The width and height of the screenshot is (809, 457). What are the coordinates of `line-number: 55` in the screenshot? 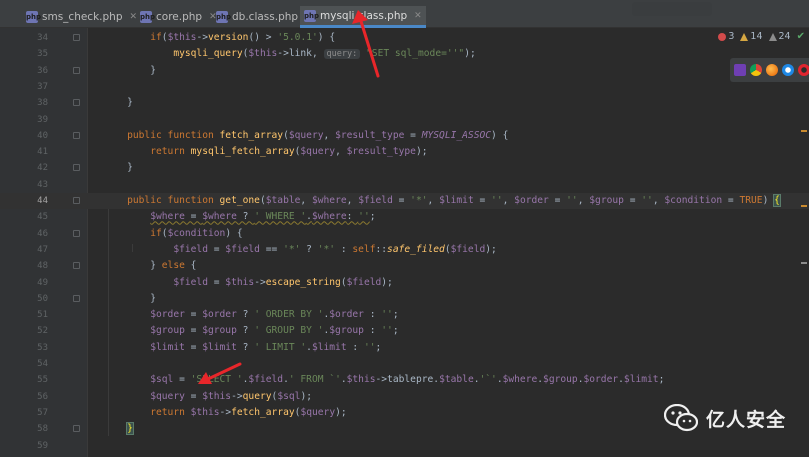 It's located at (24, 380).